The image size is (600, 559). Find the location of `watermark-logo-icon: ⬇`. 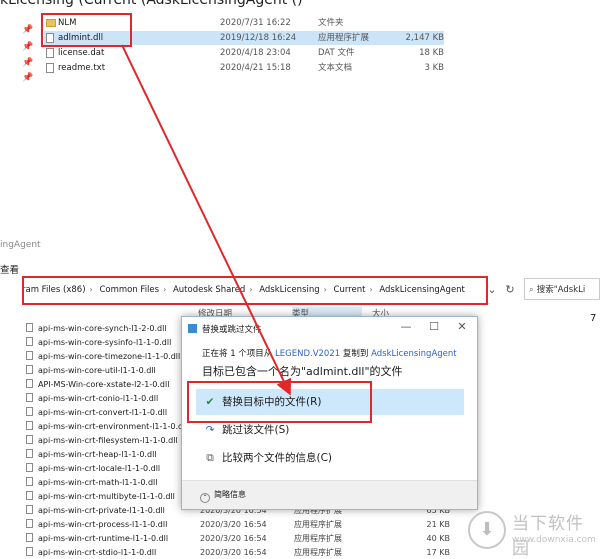

watermark-logo-icon: ⬇ is located at coordinates (487, 530).